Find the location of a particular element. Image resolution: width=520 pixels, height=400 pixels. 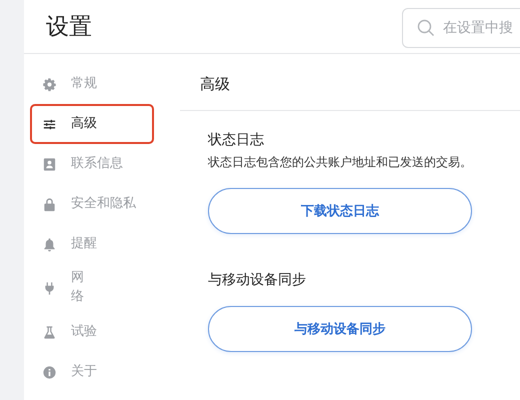

sidebar-item: 安全和隐私 is located at coordinates (92, 204).